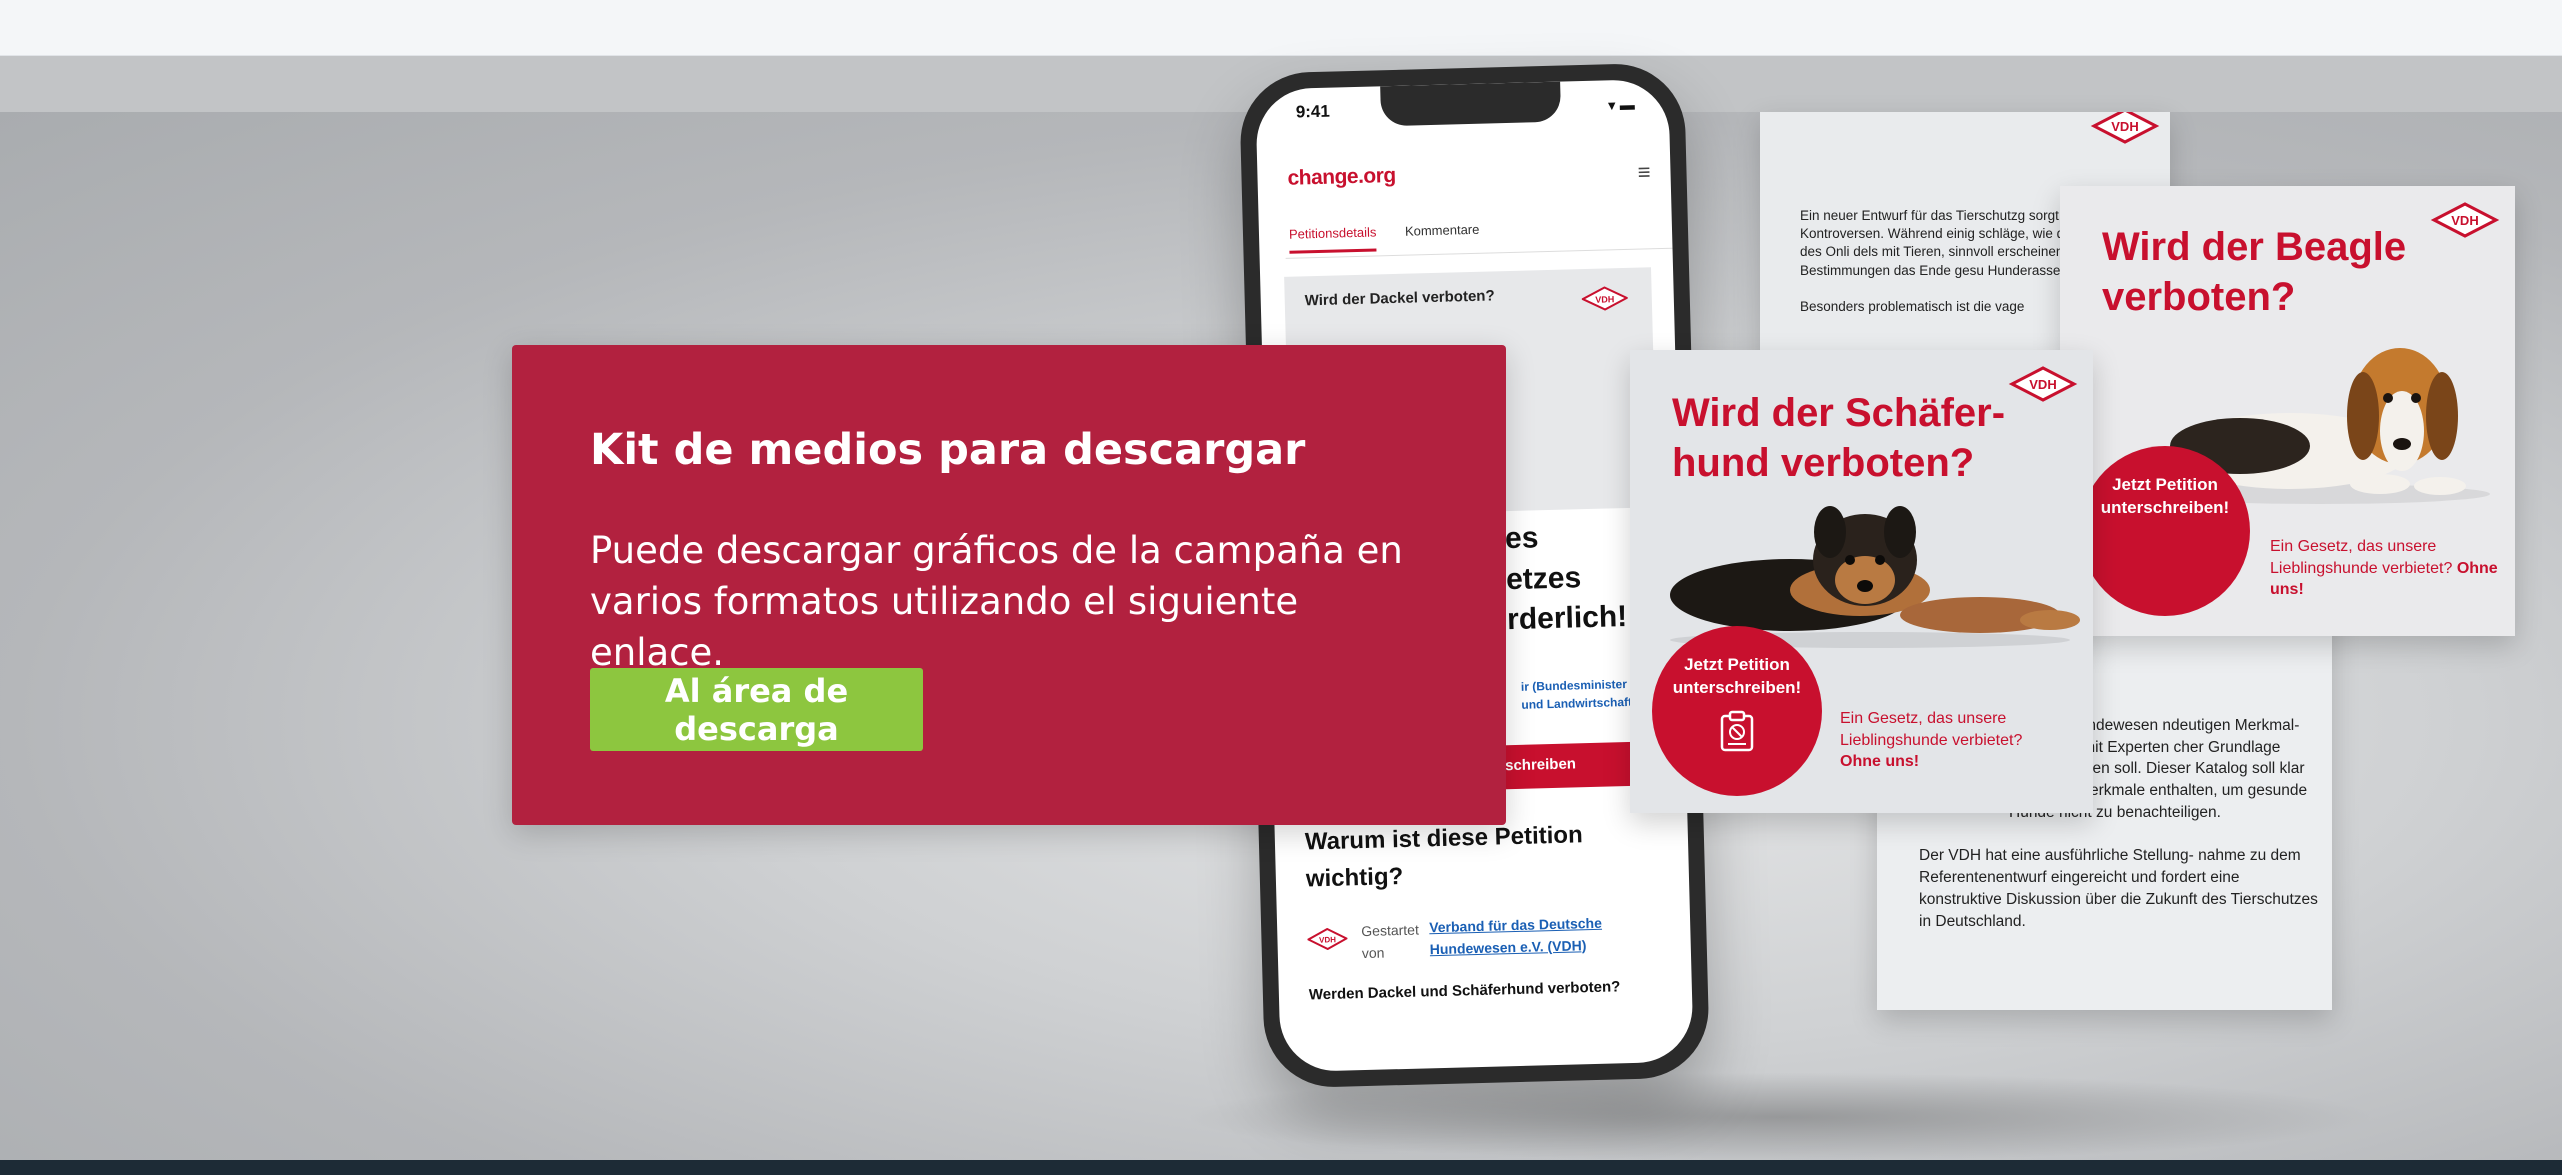 The width and height of the screenshot is (2562, 1175). Describe the element at coordinates (948, 450) in the screenshot. I see `promo-title: Kit de medios para descargar` at that location.